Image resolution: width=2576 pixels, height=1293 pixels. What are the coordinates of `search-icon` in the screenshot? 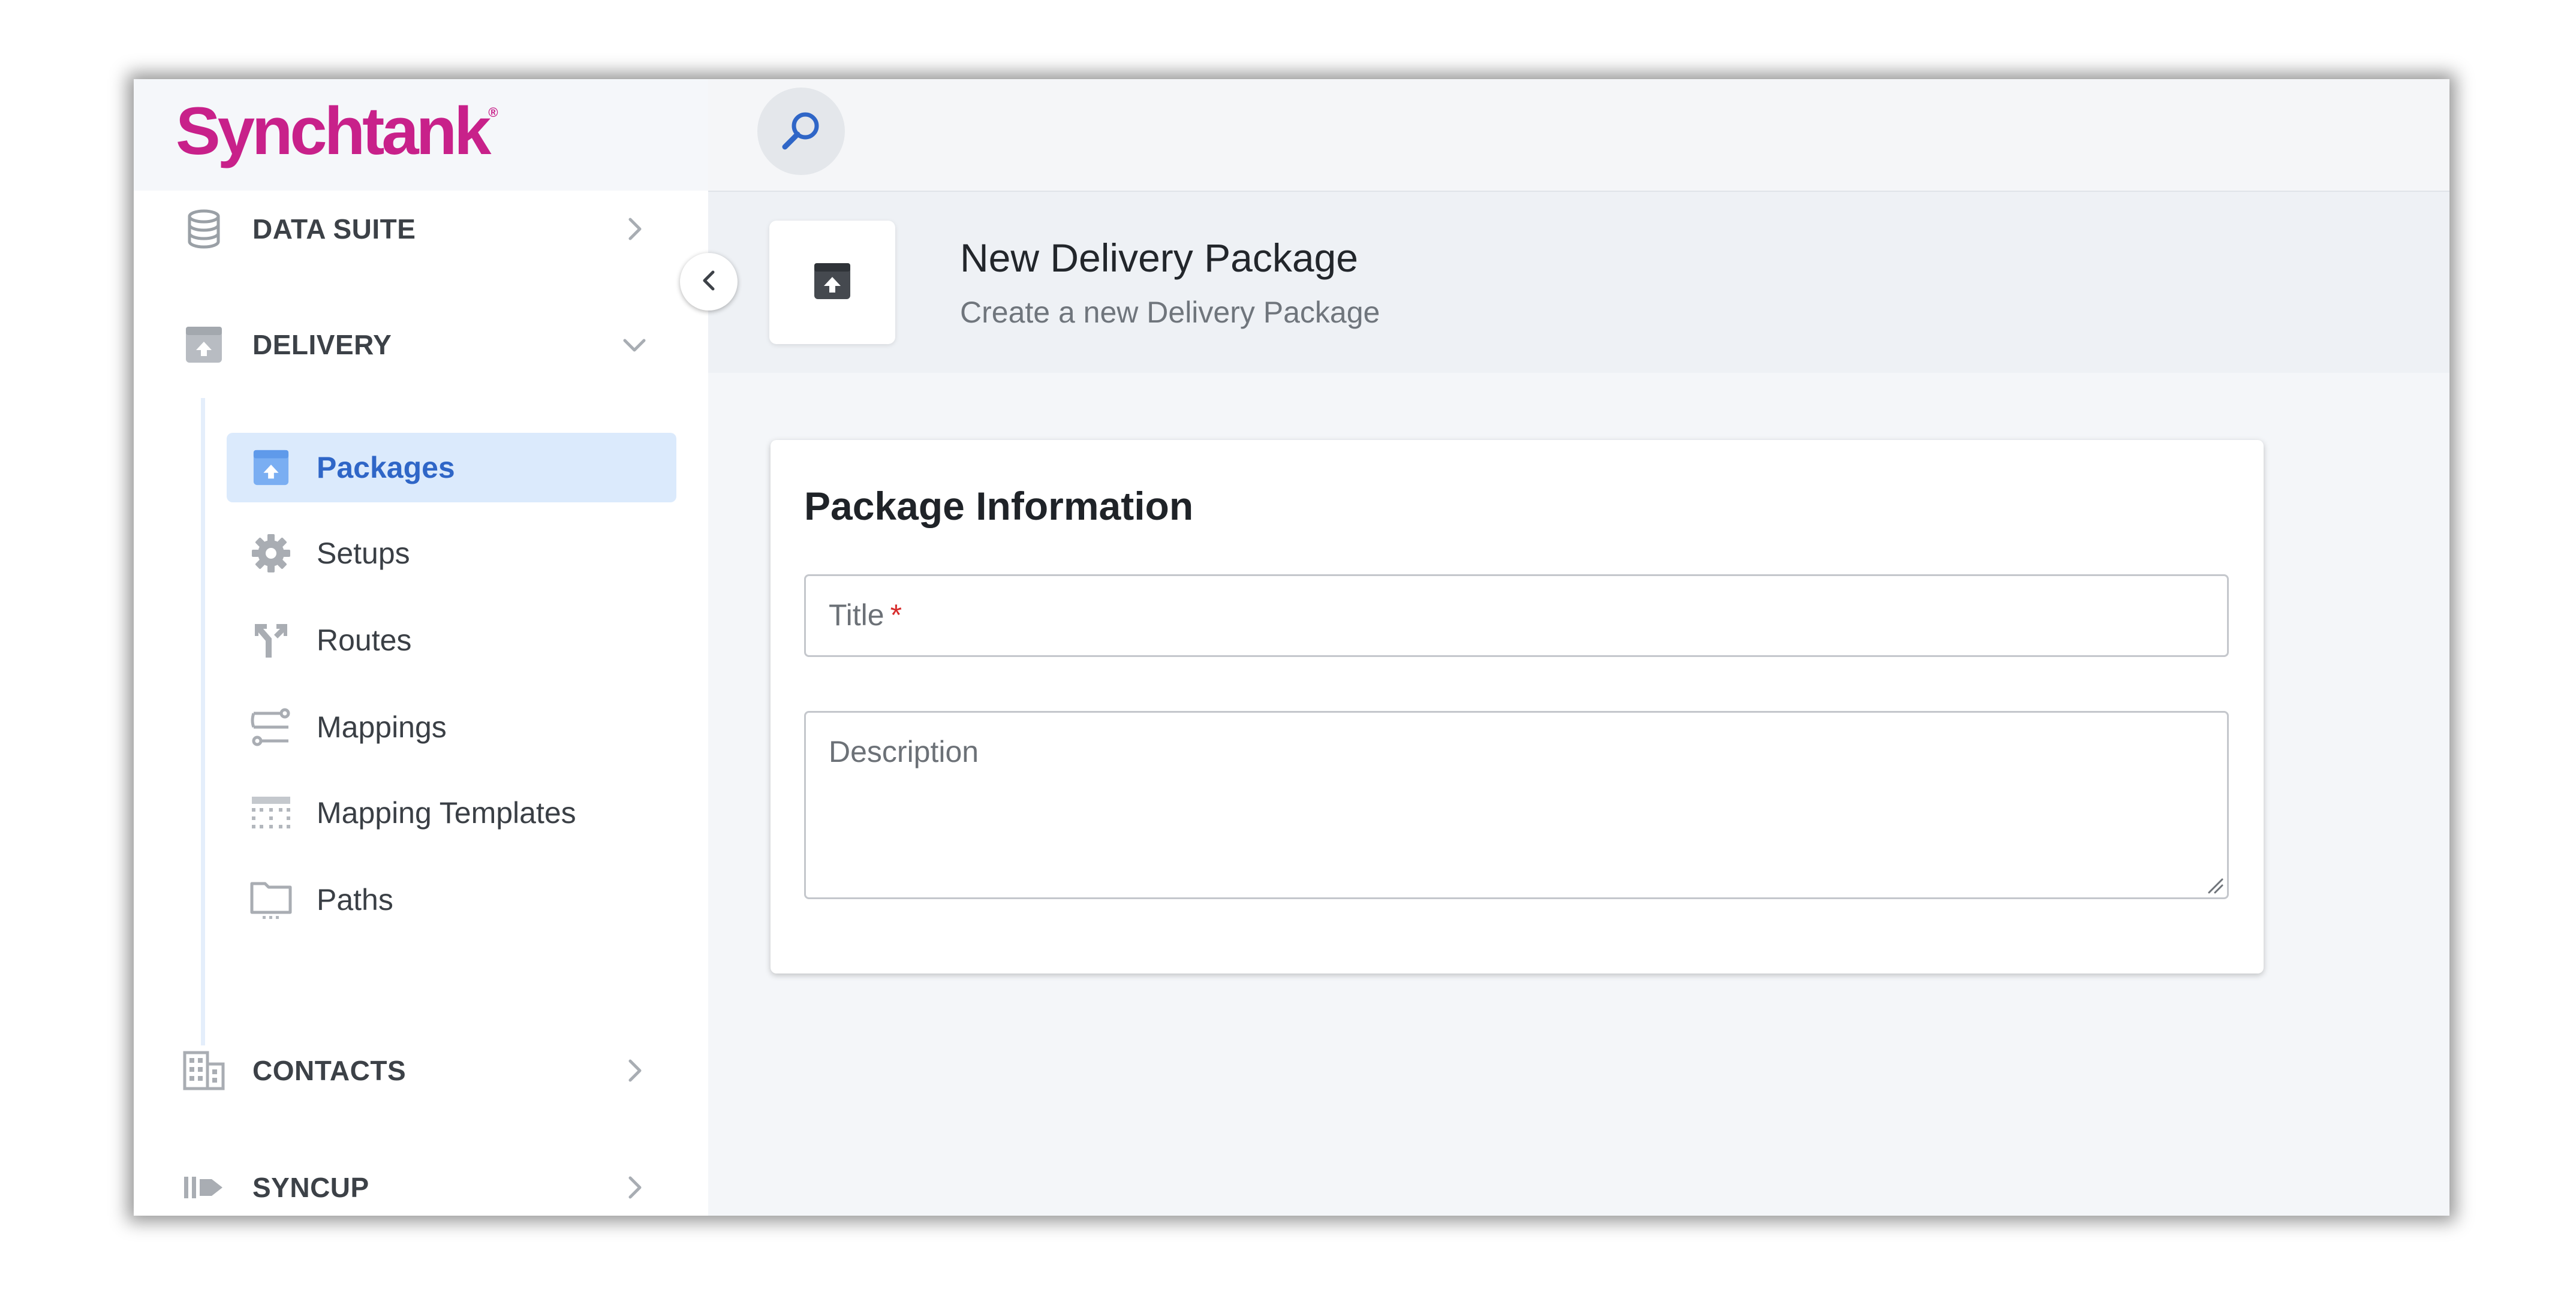 It's located at (801, 131).